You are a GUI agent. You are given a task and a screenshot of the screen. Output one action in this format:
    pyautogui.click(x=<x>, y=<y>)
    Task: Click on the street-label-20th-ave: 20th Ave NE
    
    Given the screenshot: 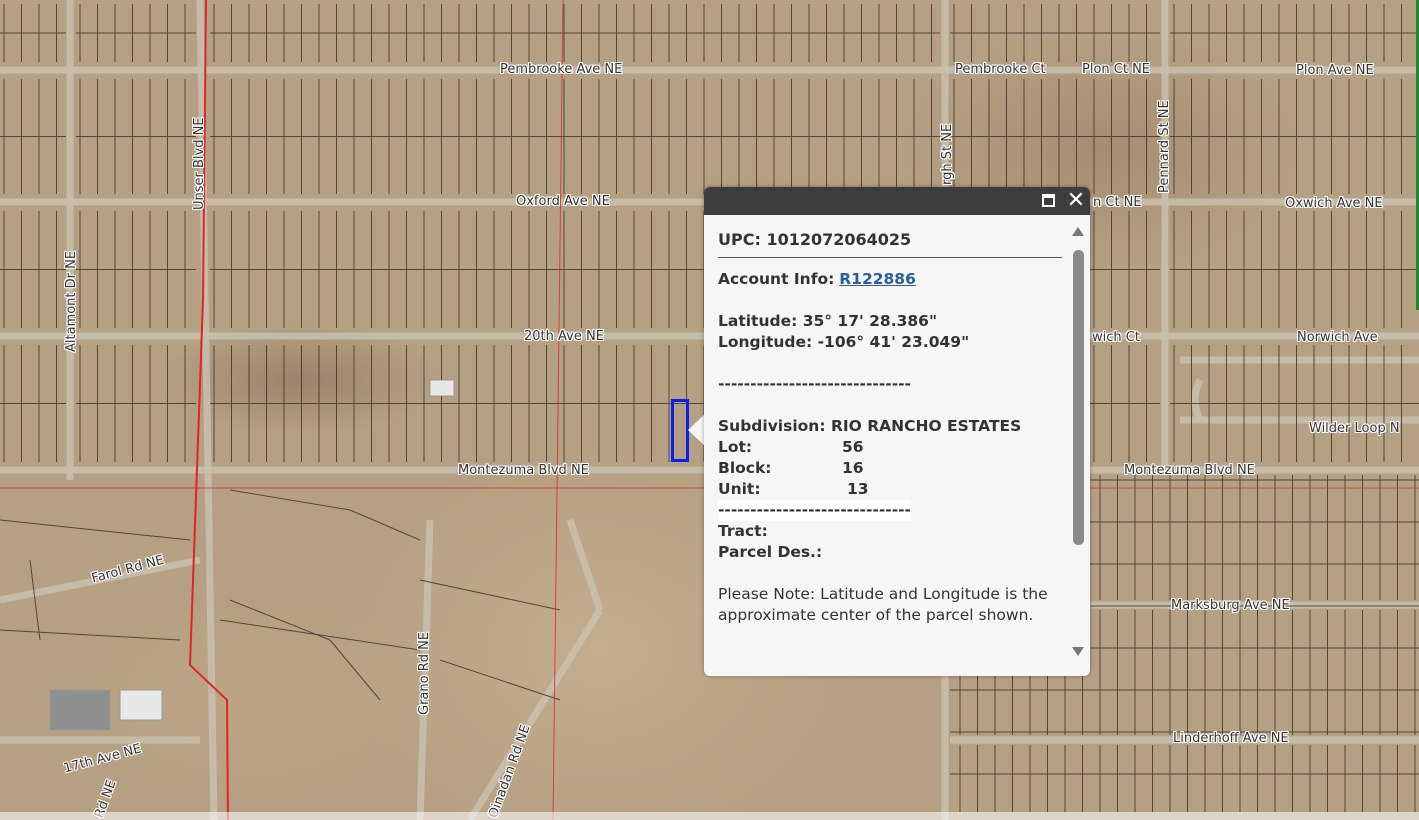 What is the action you would take?
    pyautogui.click(x=564, y=336)
    